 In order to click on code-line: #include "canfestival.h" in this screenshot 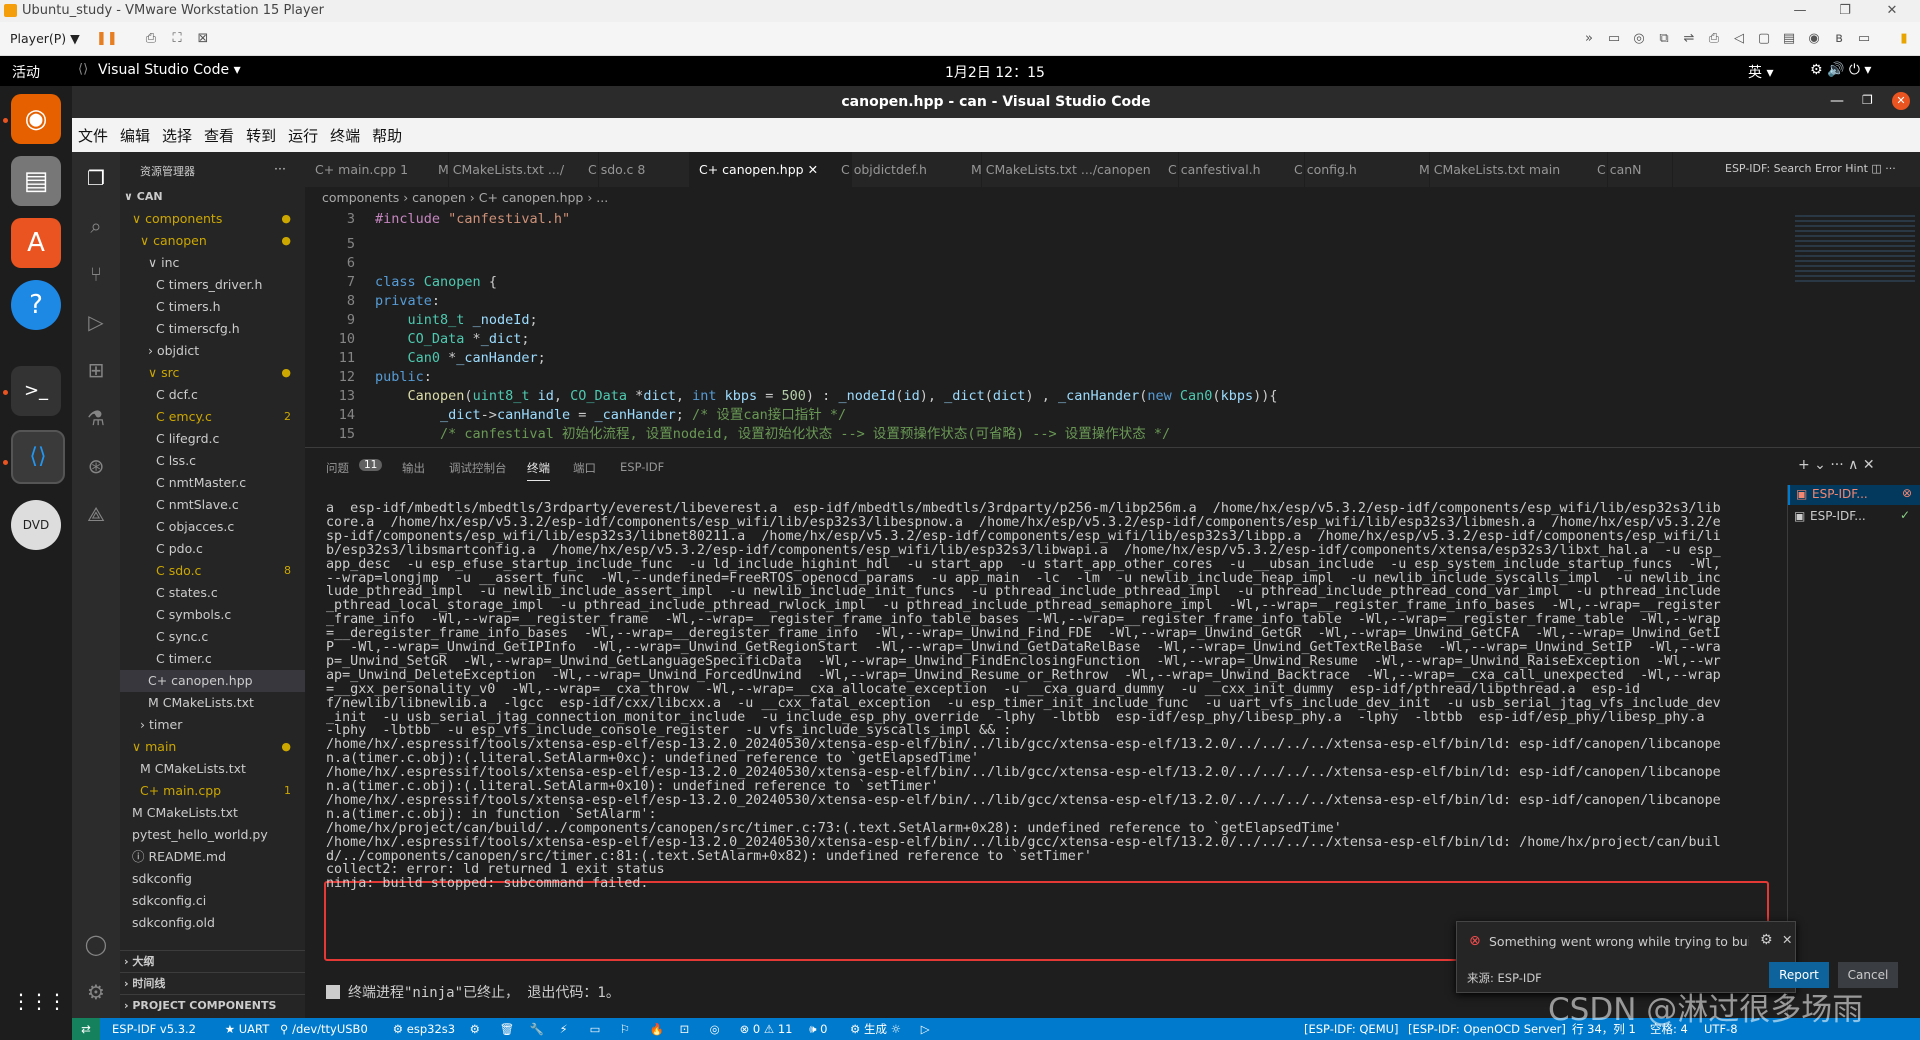, I will do `click(472, 219)`.